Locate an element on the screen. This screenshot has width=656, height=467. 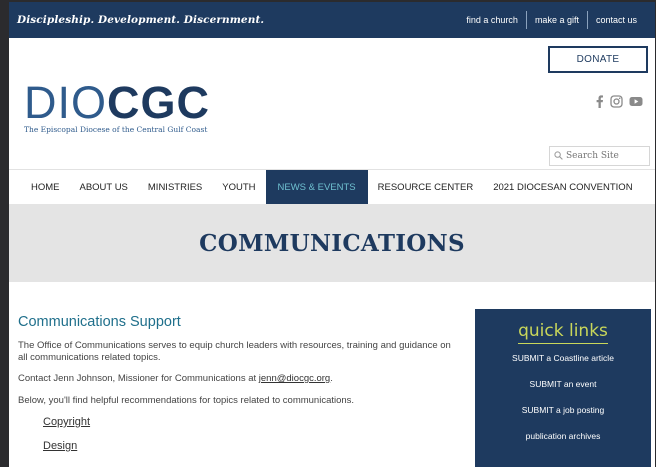
publication-archives-link: publication archives is located at coordinates (563, 436).